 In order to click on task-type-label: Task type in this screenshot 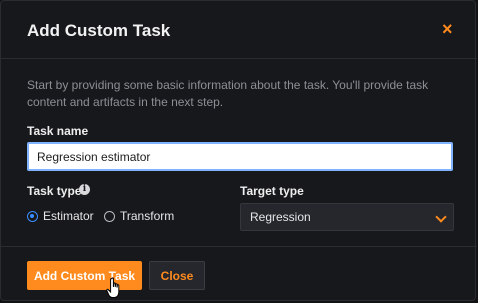, I will do `click(54, 191)`.